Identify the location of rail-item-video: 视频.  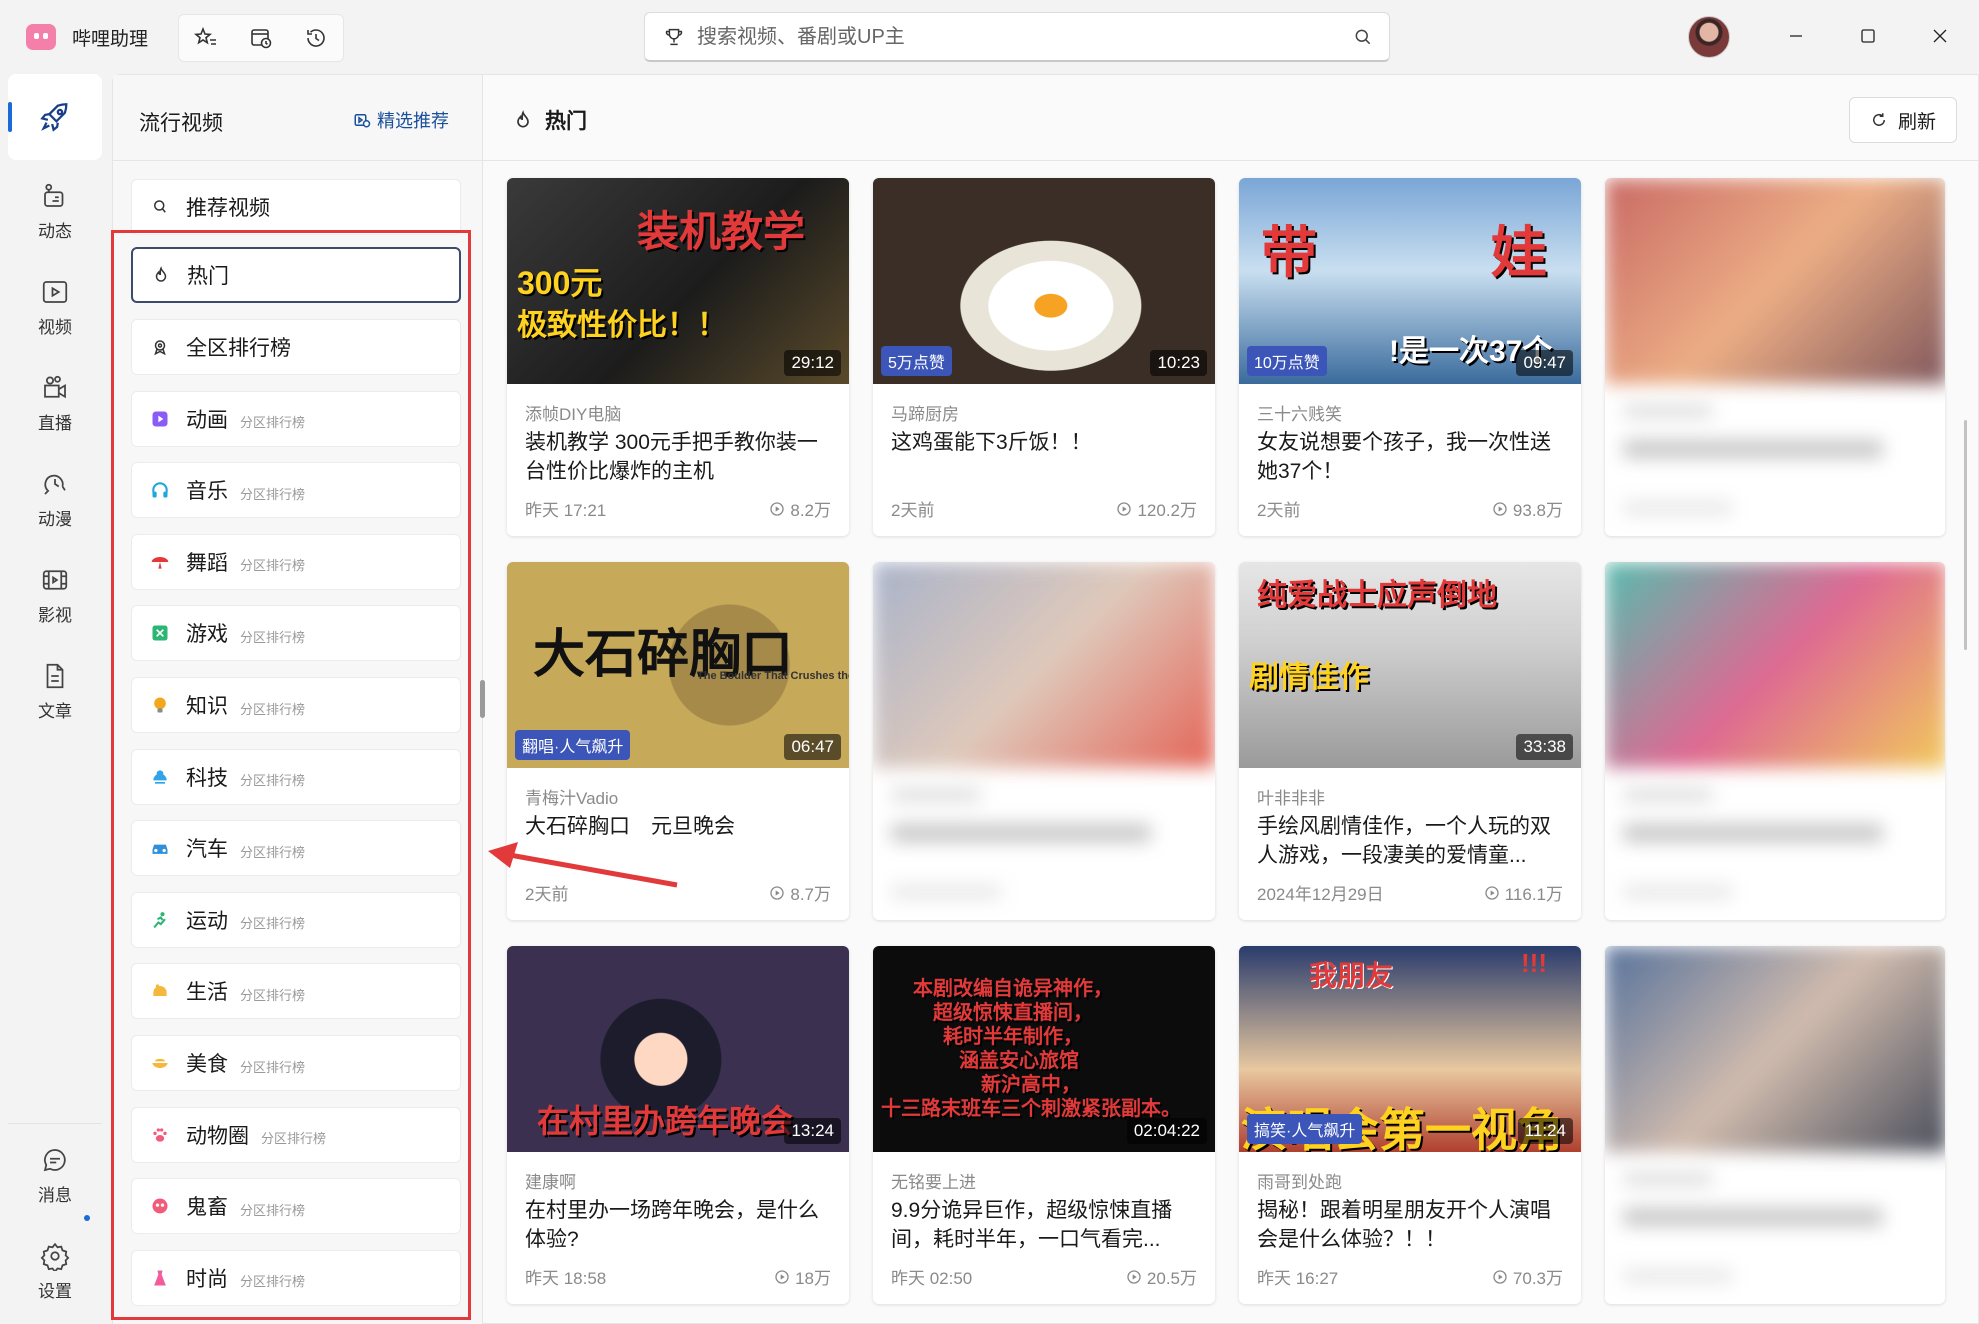
(55, 307).